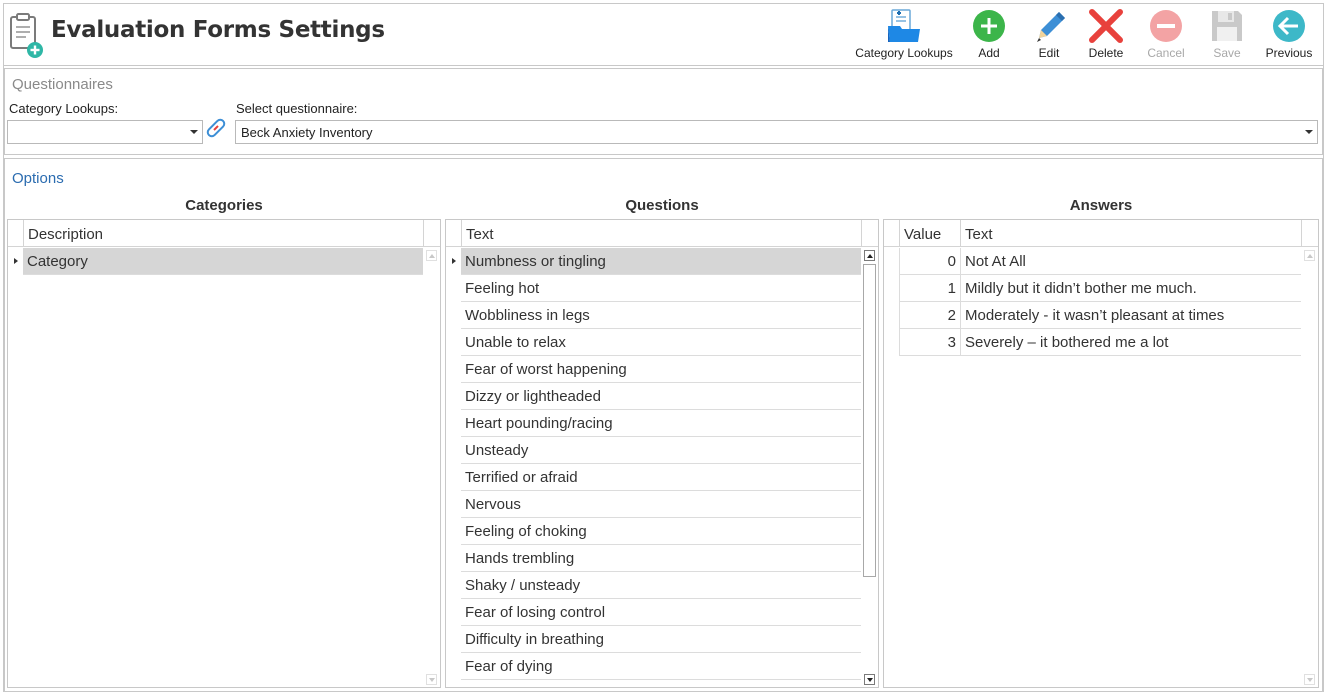  I want to click on table-row: Unable to relax, so click(653, 342).